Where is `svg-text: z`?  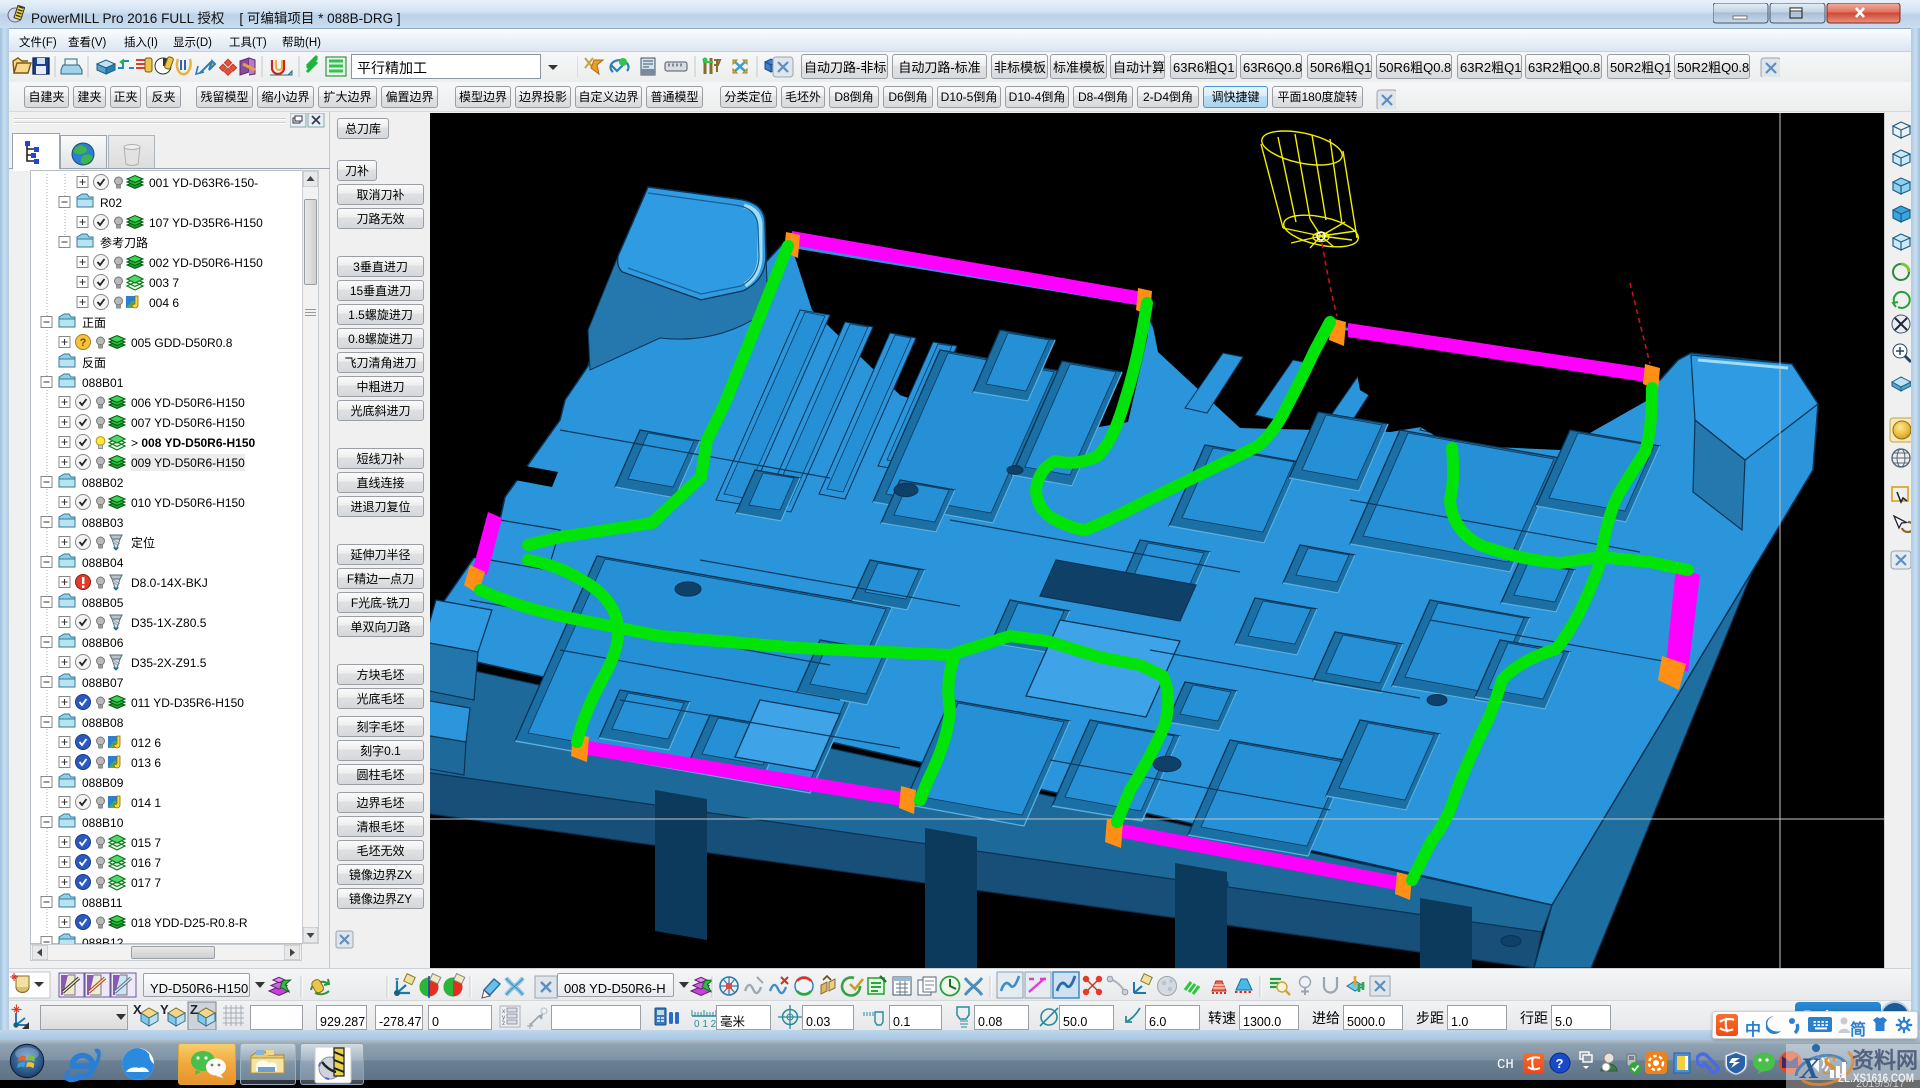
svg-text: z is located at coordinates (503, 1022).